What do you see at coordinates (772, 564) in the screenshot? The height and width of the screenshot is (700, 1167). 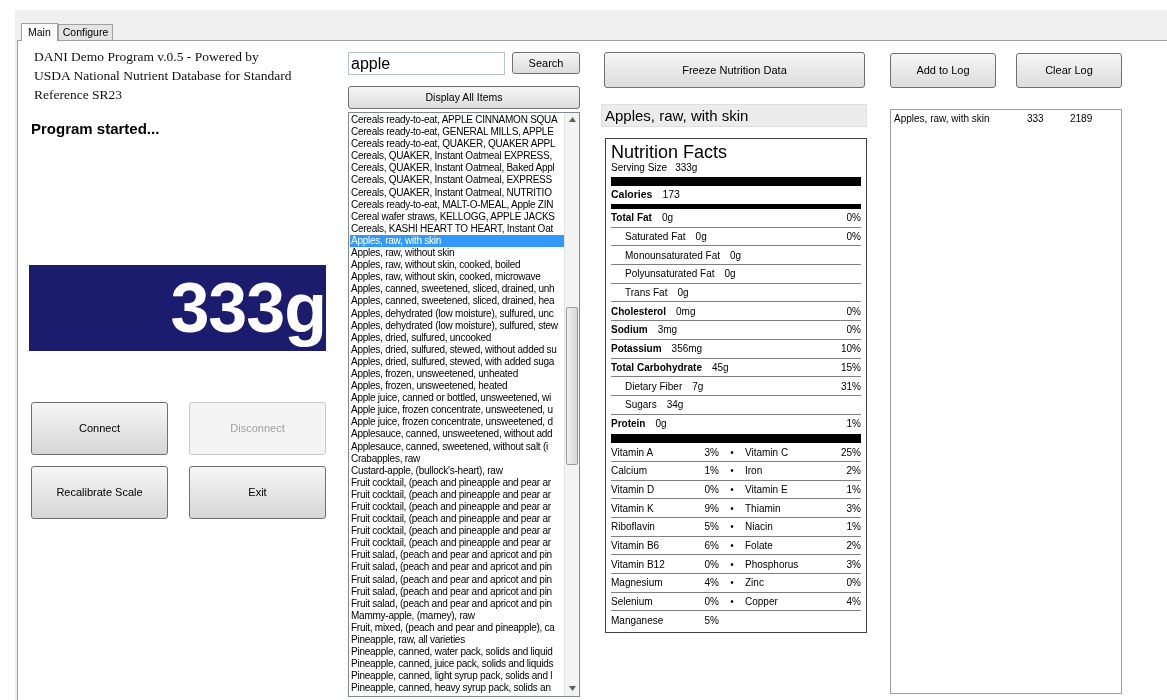 I see `vitamin-name: Phosphorus` at bounding box center [772, 564].